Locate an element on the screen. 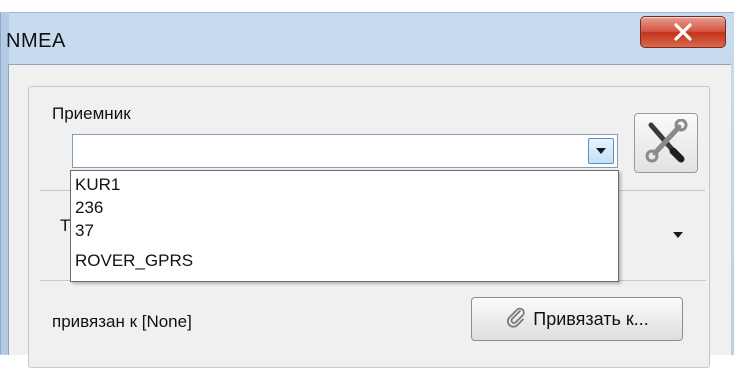 The width and height of the screenshot is (734, 368). paperclip-icon is located at coordinates (516, 319).